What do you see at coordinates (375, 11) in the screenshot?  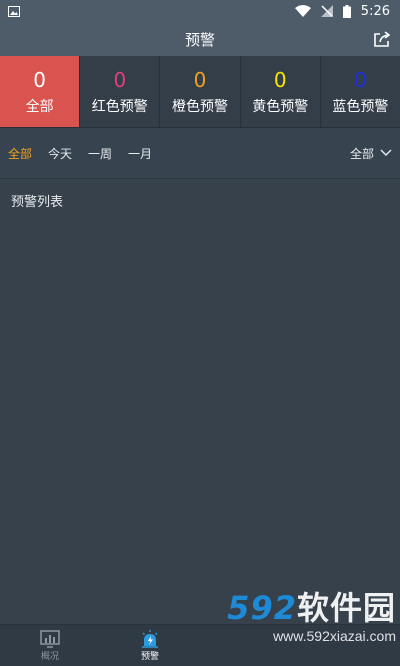 I see `status-time: 5:26` at bounding box center [375, 11].